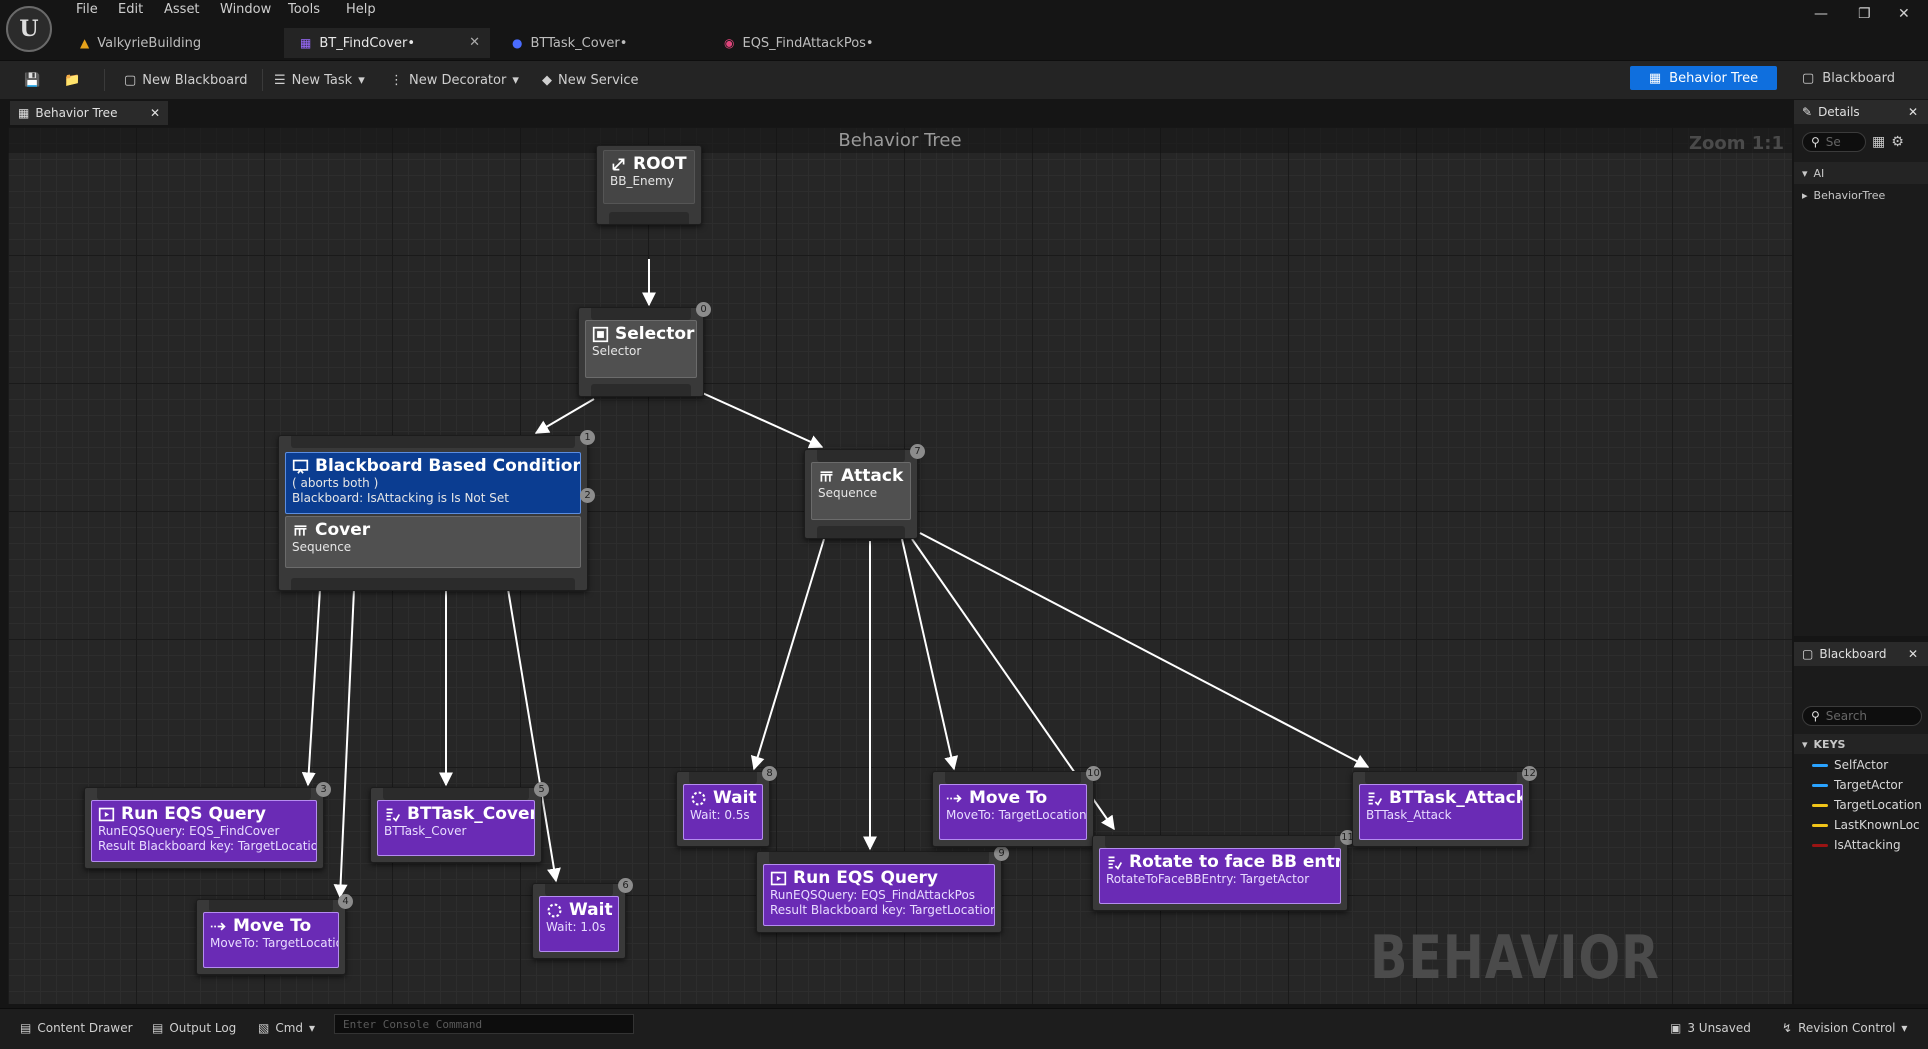 This screenshot has width=1928, height=1049. I want to click on execution-index-badge: 8, so click(769, 773).